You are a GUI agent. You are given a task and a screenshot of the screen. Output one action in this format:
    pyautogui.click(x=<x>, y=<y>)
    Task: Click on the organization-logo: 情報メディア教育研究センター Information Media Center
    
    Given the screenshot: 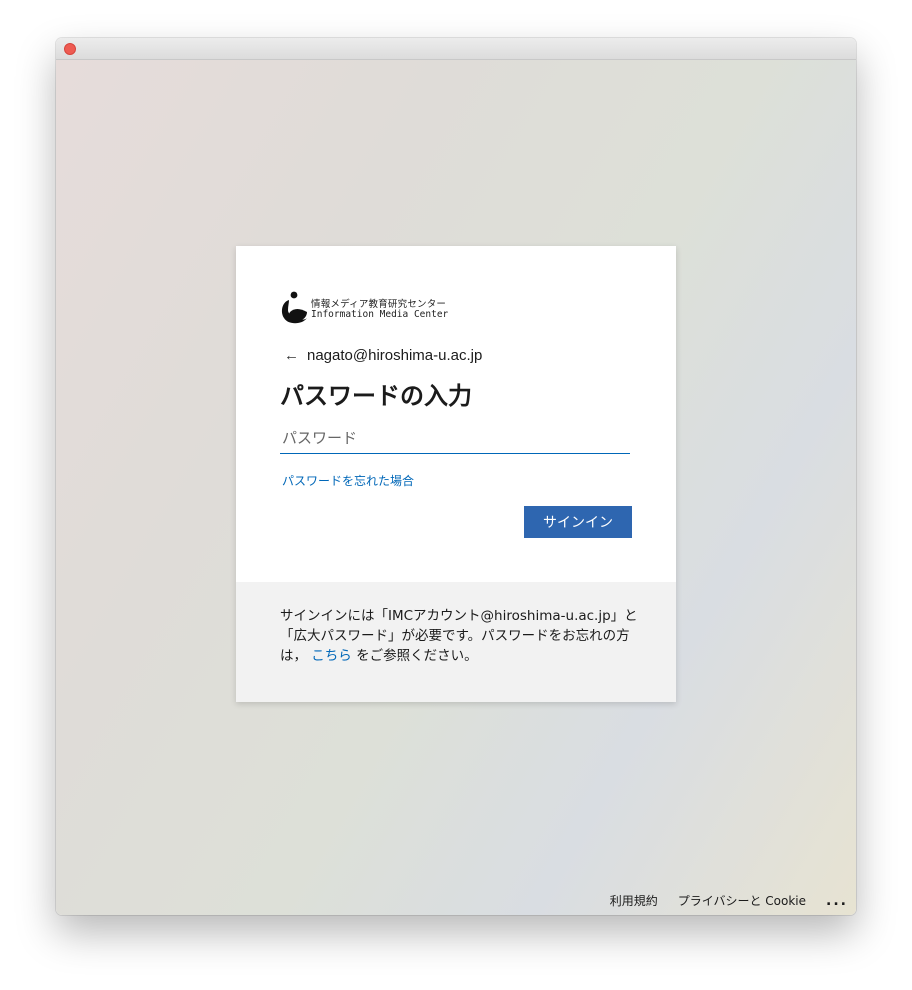 What is the action you would take?
    pyautogui.click(x=380, y=308)
    